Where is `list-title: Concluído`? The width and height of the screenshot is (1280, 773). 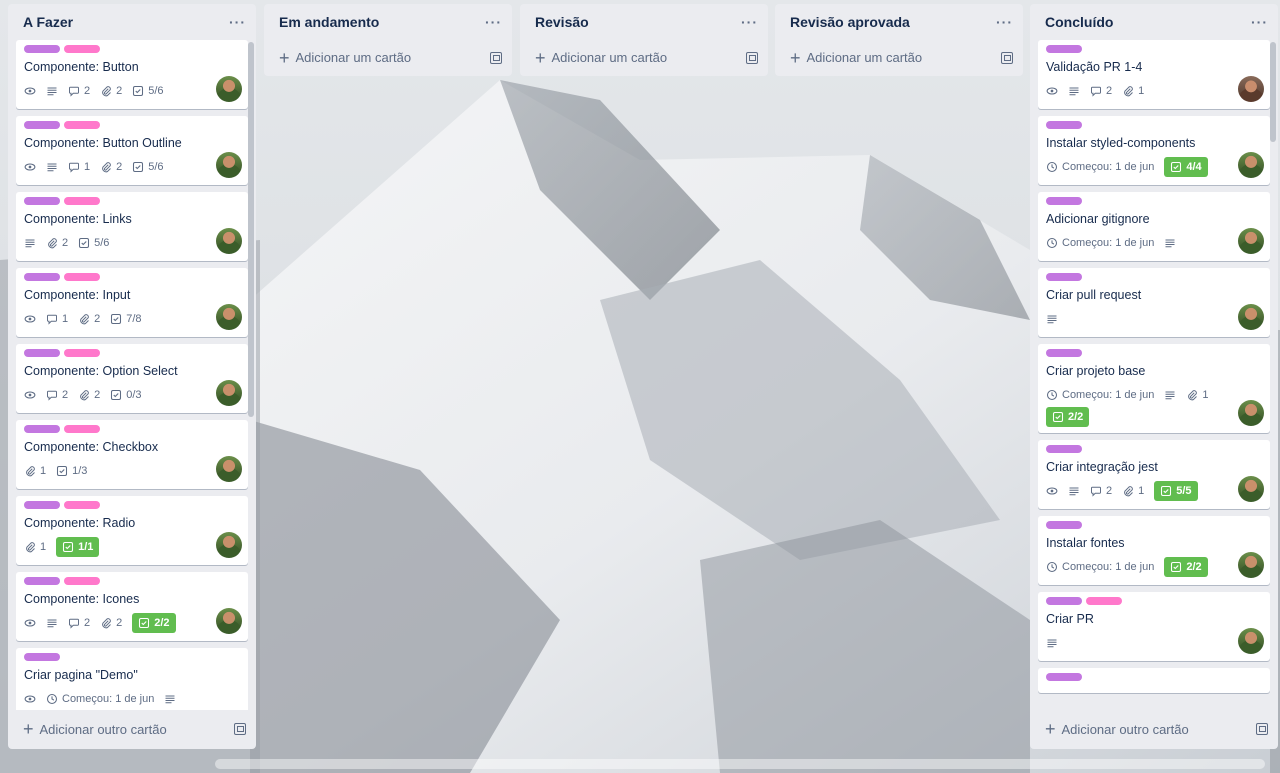
list-title: Concluído is located at coordinates (1079, 22).